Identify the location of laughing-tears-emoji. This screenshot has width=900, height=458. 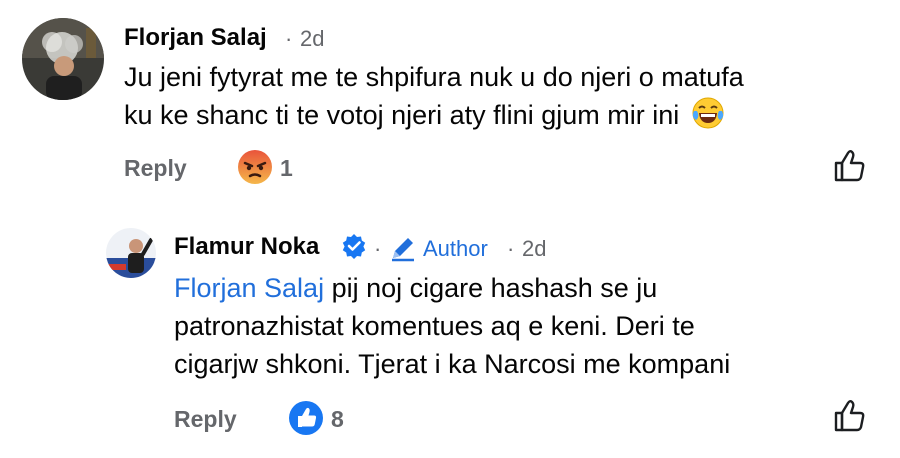
(708, 118).